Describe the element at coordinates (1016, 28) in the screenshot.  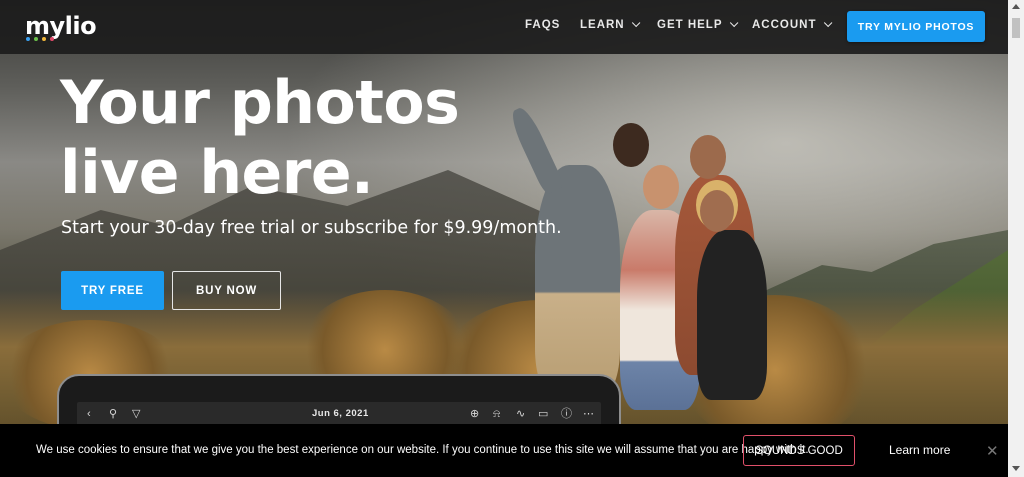
I see `scrollbar-thumb` at that location.